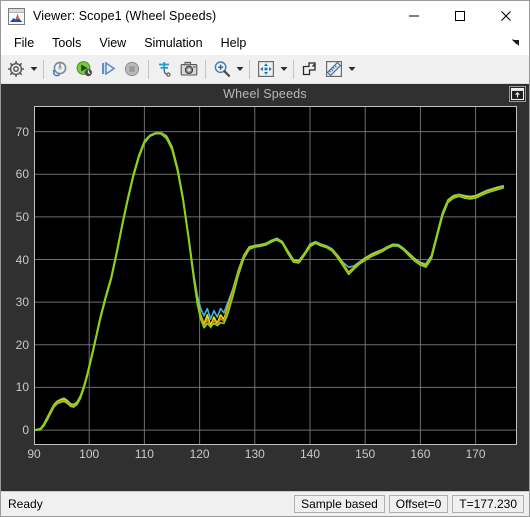  Describe the element at coordinates (22, 259) in the screenshot. I see `y-tick-label: 40` at that location.